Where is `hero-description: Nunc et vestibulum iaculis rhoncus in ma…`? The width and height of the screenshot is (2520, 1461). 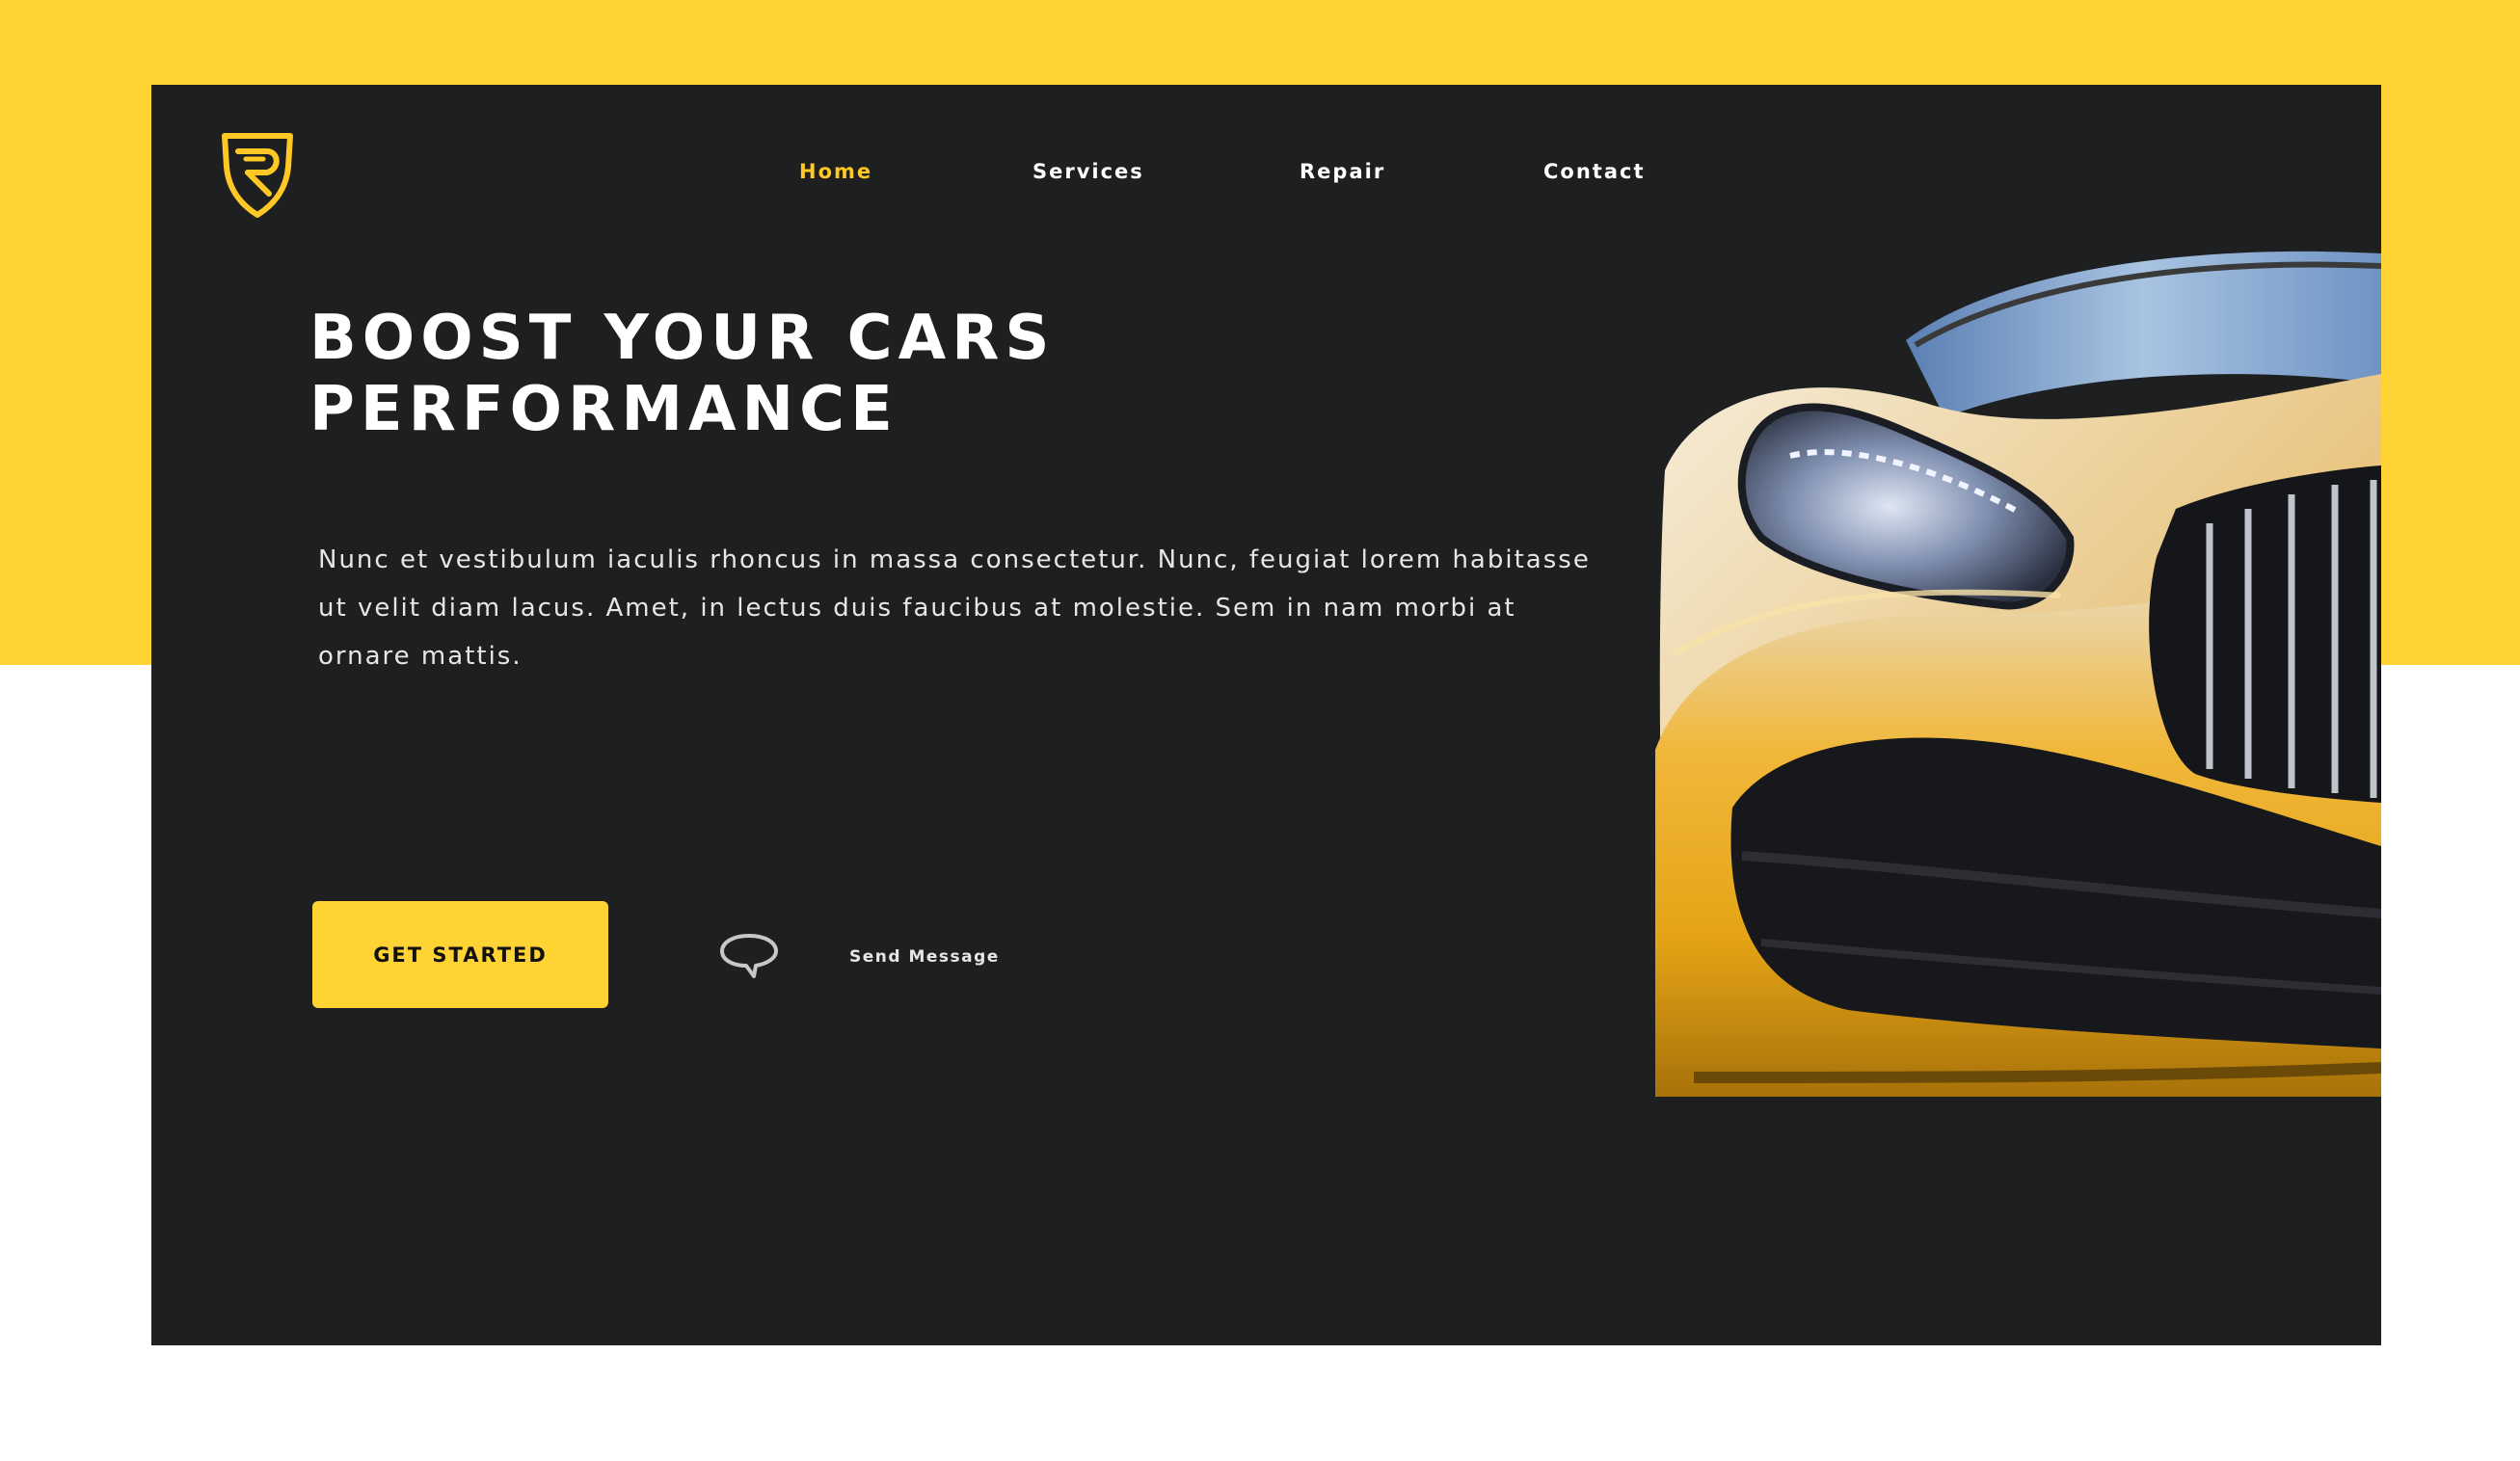
hero-description: Nunc et vestibulum iaculis rhoncus in ma… is located at coordinates (954, 608).